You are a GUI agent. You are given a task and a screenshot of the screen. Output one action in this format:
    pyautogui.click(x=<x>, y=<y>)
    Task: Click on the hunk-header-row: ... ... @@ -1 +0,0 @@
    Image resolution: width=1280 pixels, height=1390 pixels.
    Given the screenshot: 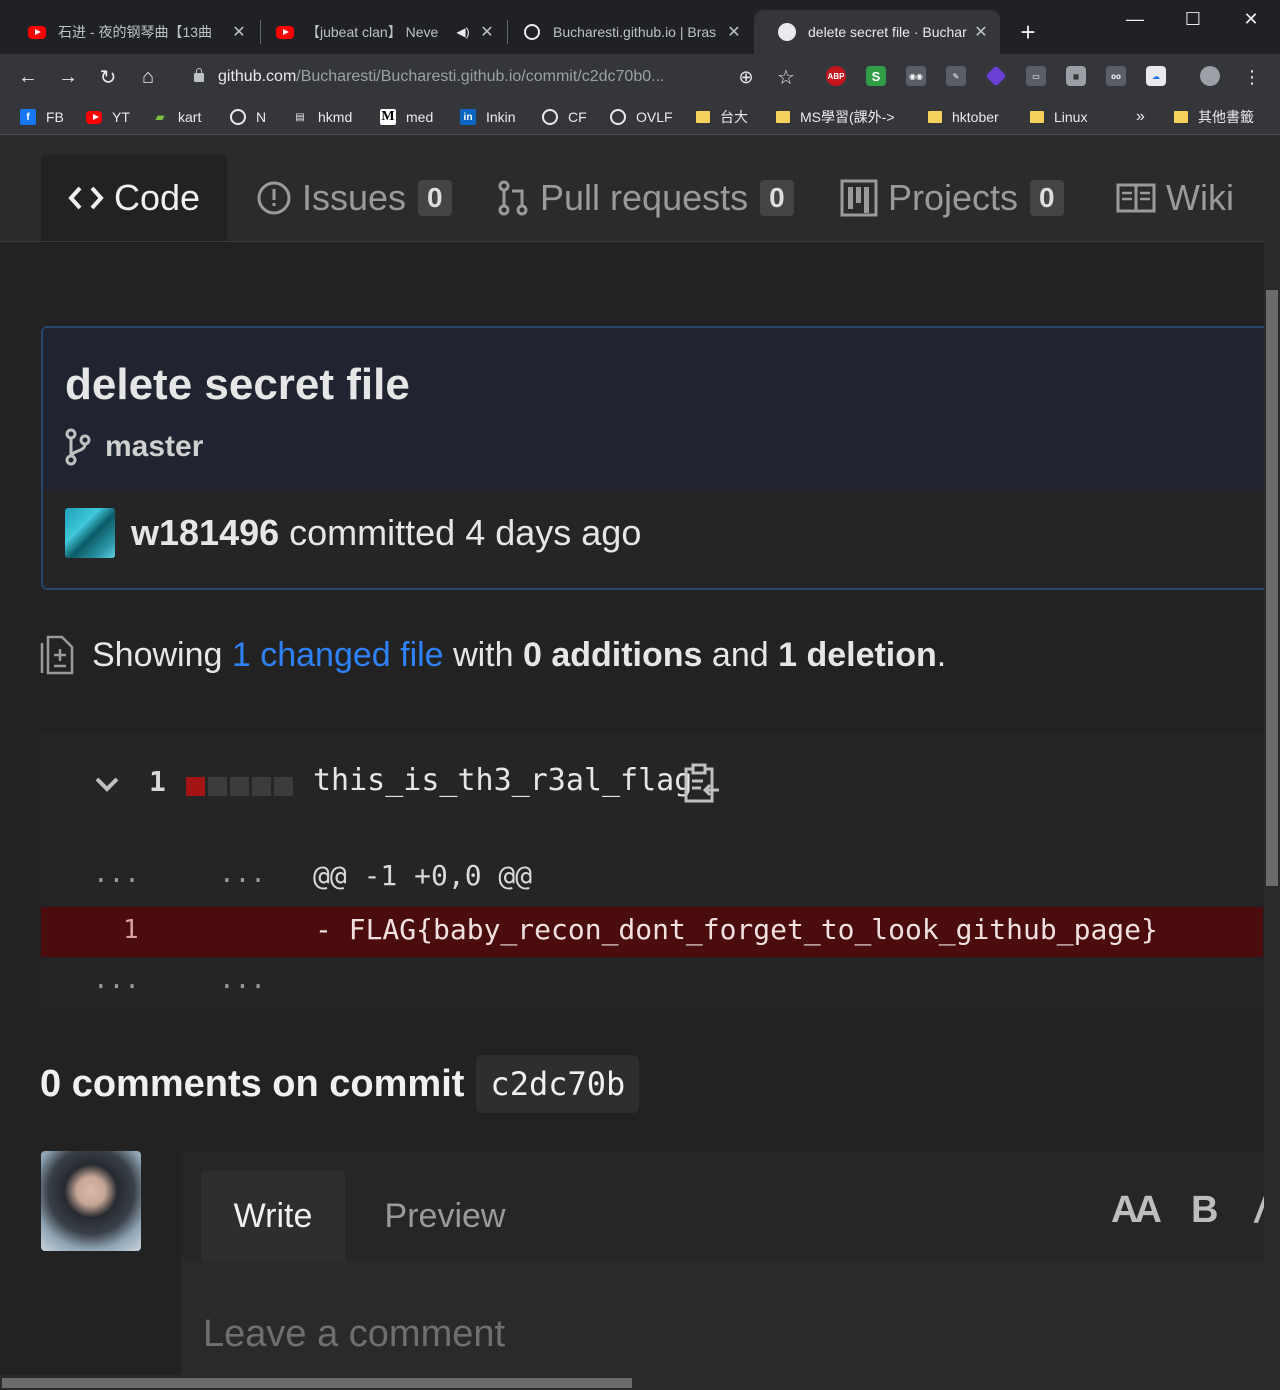 What is the action you would take?
    pyautogui.click(x=652, y=874)
    